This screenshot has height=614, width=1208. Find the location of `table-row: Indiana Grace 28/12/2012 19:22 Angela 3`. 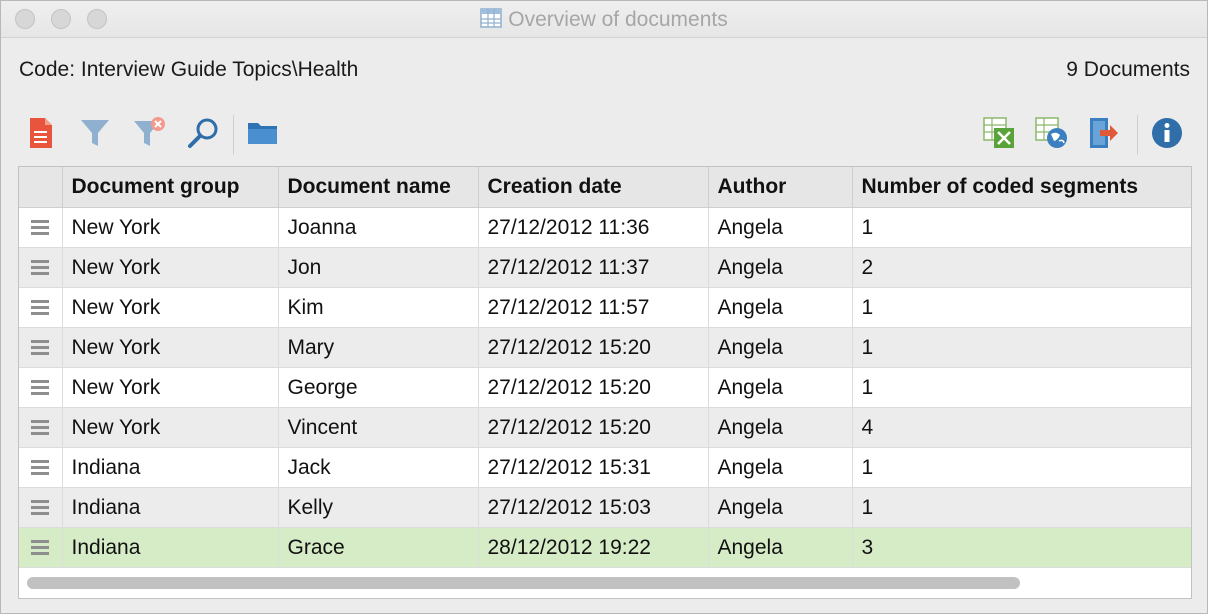

table-row: Indiana Grace 28/12/2012 19:22 Angela 3 is located at coordinates (605, 547).